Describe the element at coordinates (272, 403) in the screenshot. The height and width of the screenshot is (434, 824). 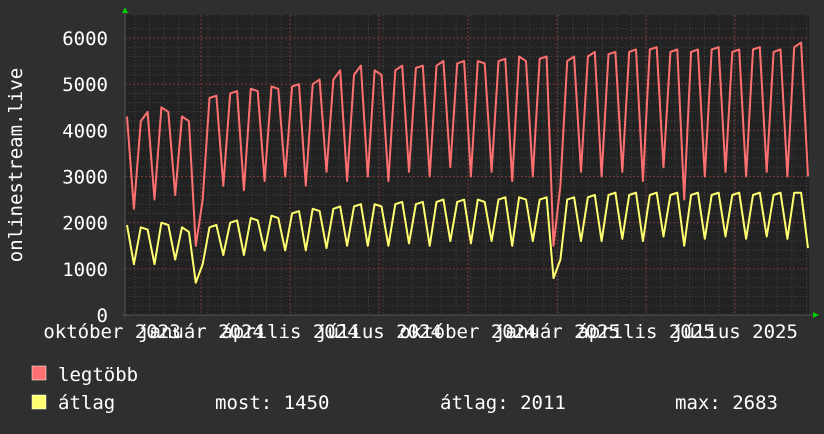
I see `stat-now: most: 1450` at that location.